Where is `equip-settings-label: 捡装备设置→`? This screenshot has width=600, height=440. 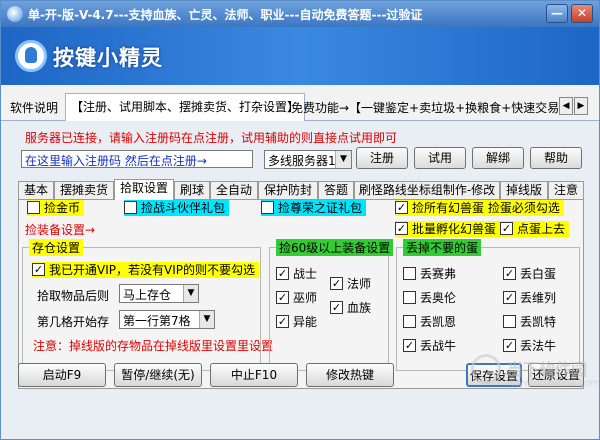 equip-settings-label: 捡装备设置→ is located at coordinates (60, 230).